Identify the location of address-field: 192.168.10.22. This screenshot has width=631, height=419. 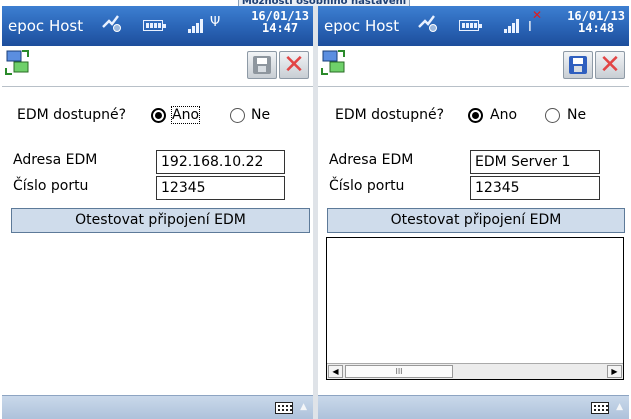
(220, 162).